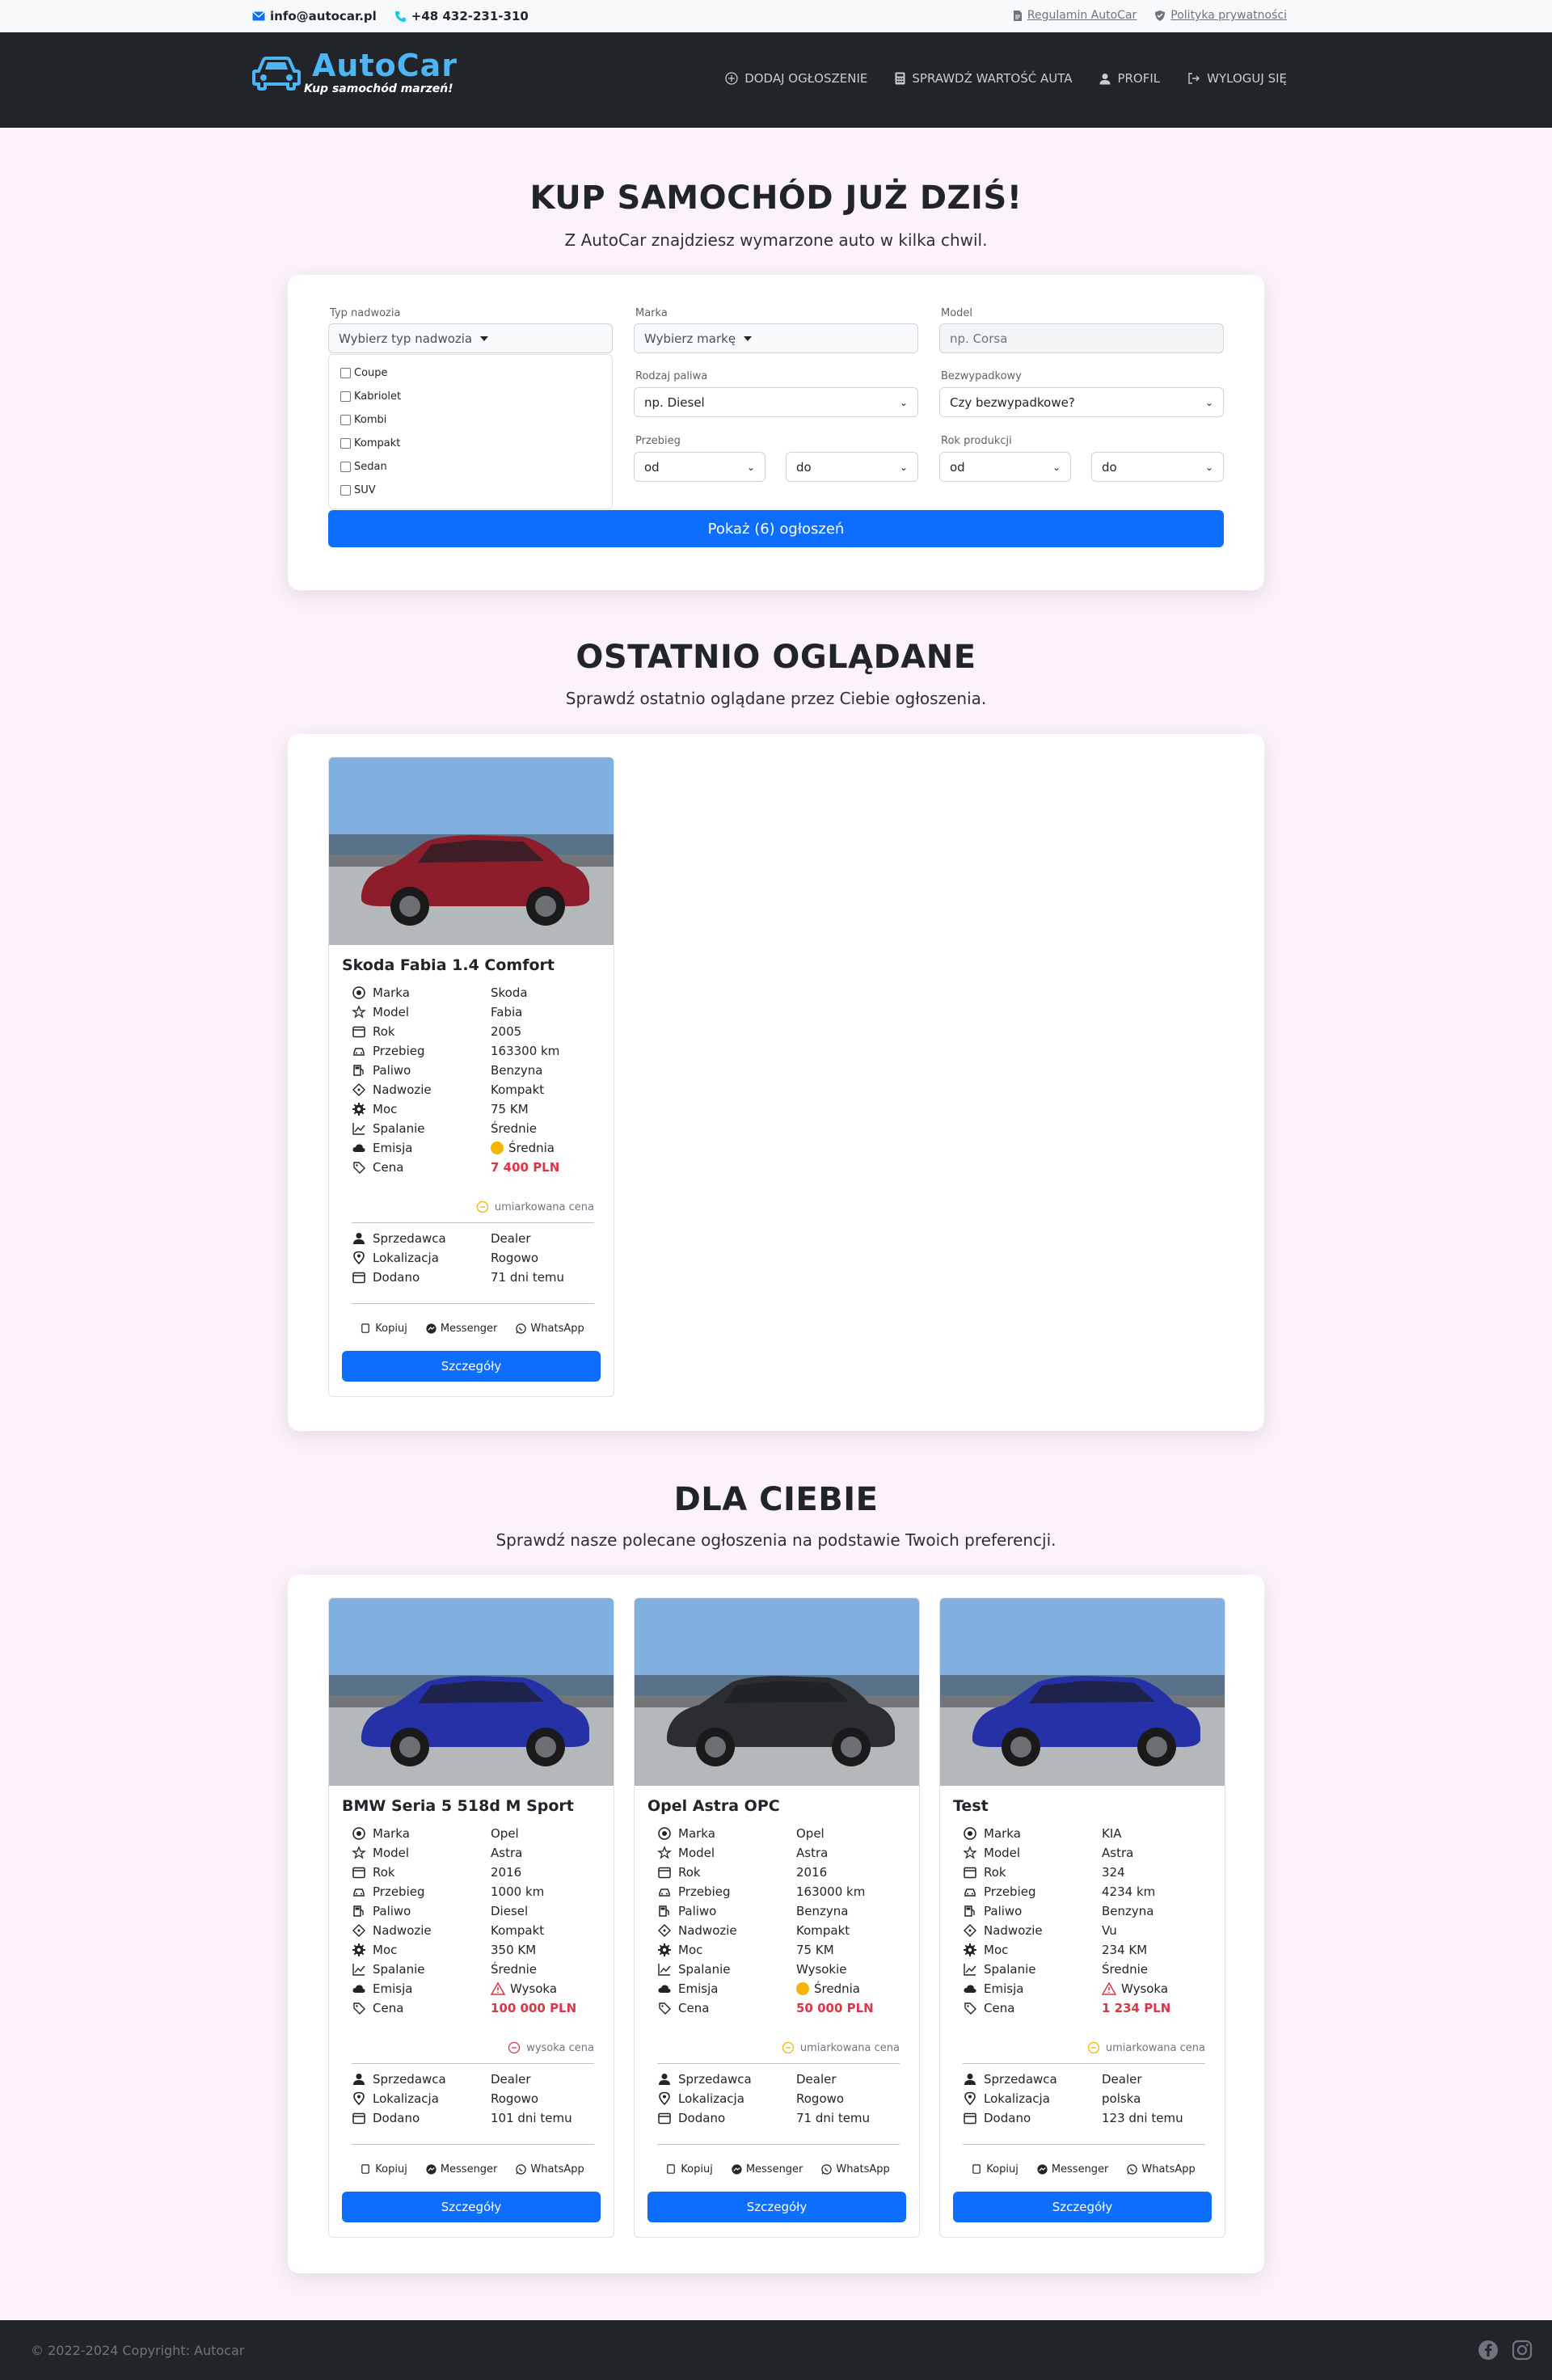 This screenshot has height=2380, width=1552. What do you see at coordinates (713, 1806) in the screenshot?
I see `car-title: Opel Astra OPC` at bounding box center [713, 1806].